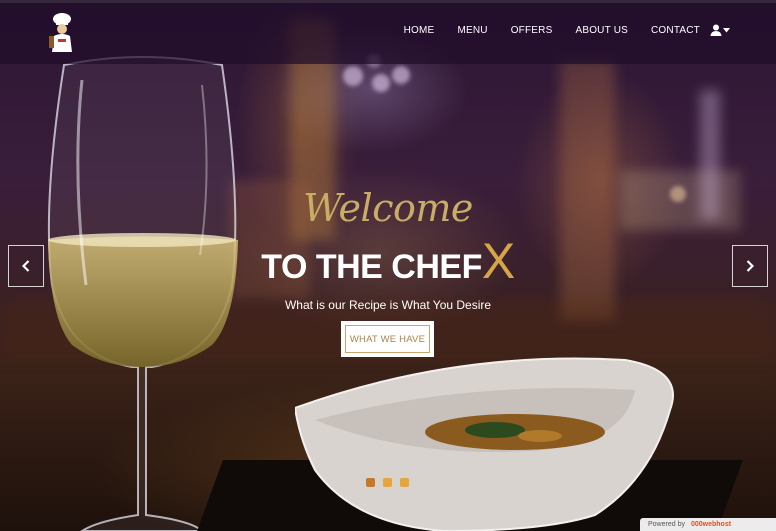 This screenshot has width=776, height=531. I want to click on headline-accent-text: X, so click(498, 261).